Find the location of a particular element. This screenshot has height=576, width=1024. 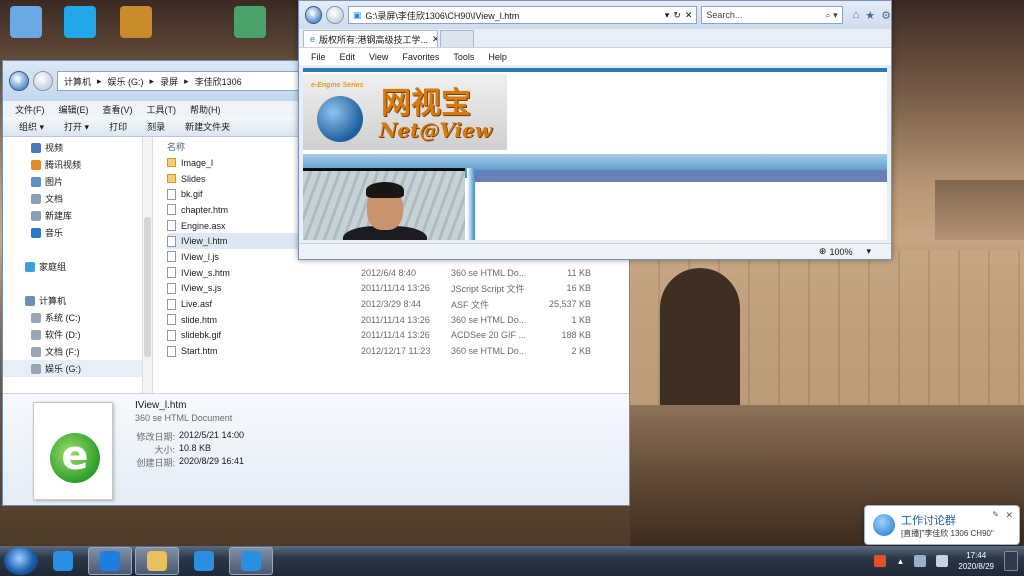

breadcrumb-item: 李佳欣1306 is located at coordinates (218, 81).